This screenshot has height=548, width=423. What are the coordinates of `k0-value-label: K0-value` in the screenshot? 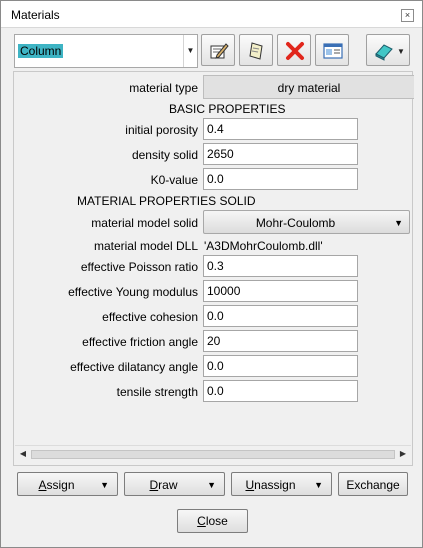 It's located at (174, 180).